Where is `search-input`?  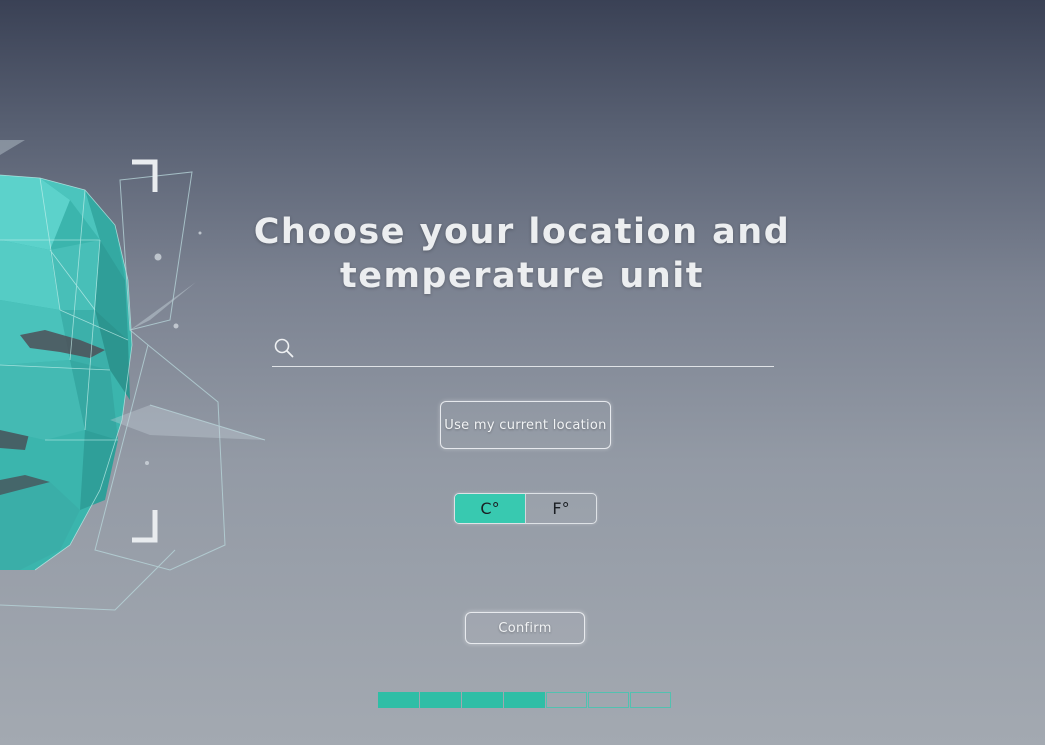 search-input is located at coordinates (536, 349).